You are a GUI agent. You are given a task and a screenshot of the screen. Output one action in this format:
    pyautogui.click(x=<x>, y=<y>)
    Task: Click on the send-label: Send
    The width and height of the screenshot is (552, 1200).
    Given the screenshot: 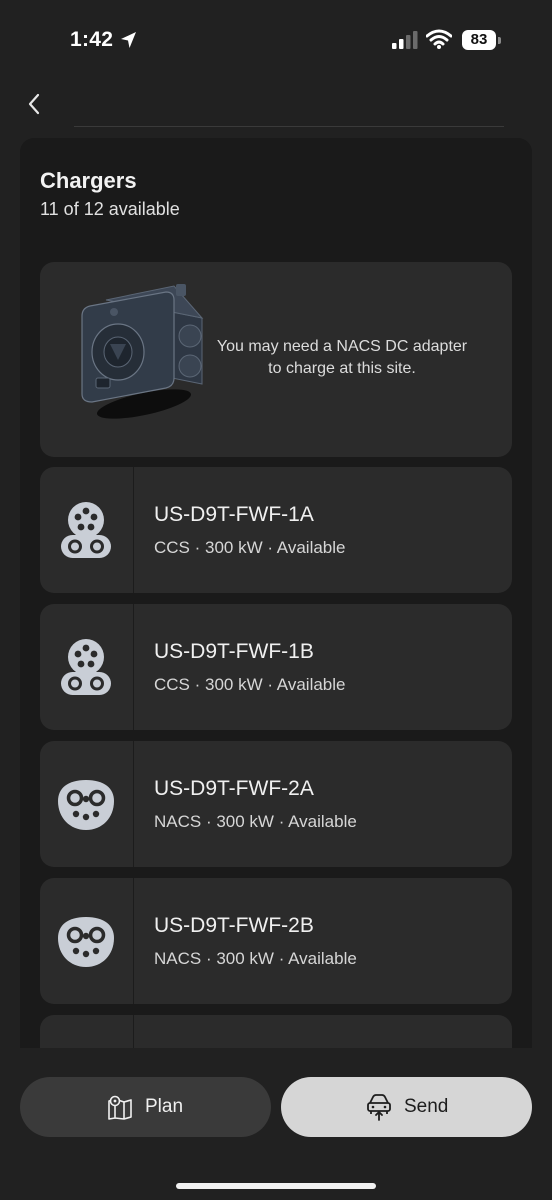 What is the action you would take?
    pyautogui.click(x=426, y=1106)
    